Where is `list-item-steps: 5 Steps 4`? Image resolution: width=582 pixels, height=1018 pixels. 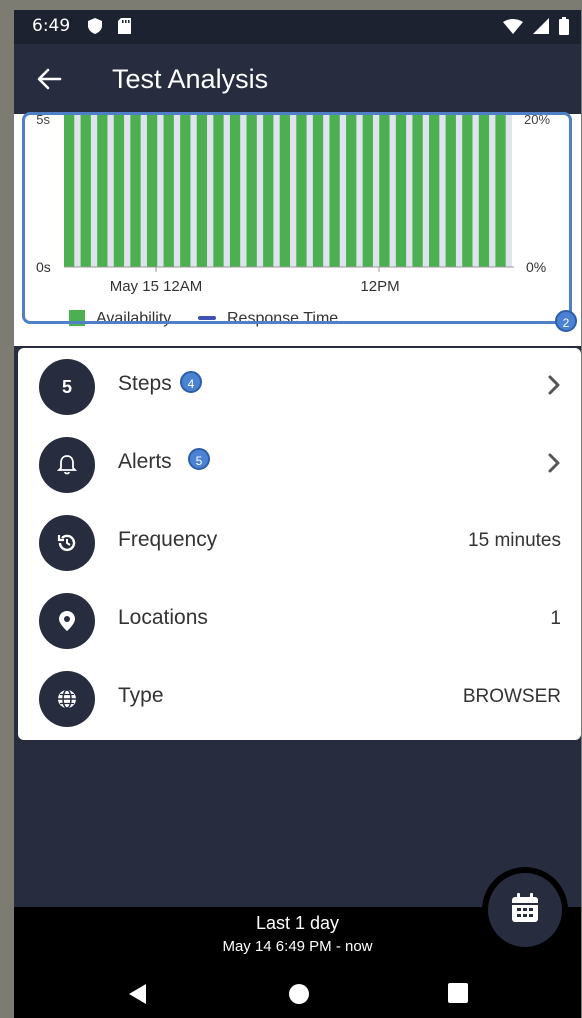
list-item-steps: 5 Steps 4 is located at coordinates (299, 387).